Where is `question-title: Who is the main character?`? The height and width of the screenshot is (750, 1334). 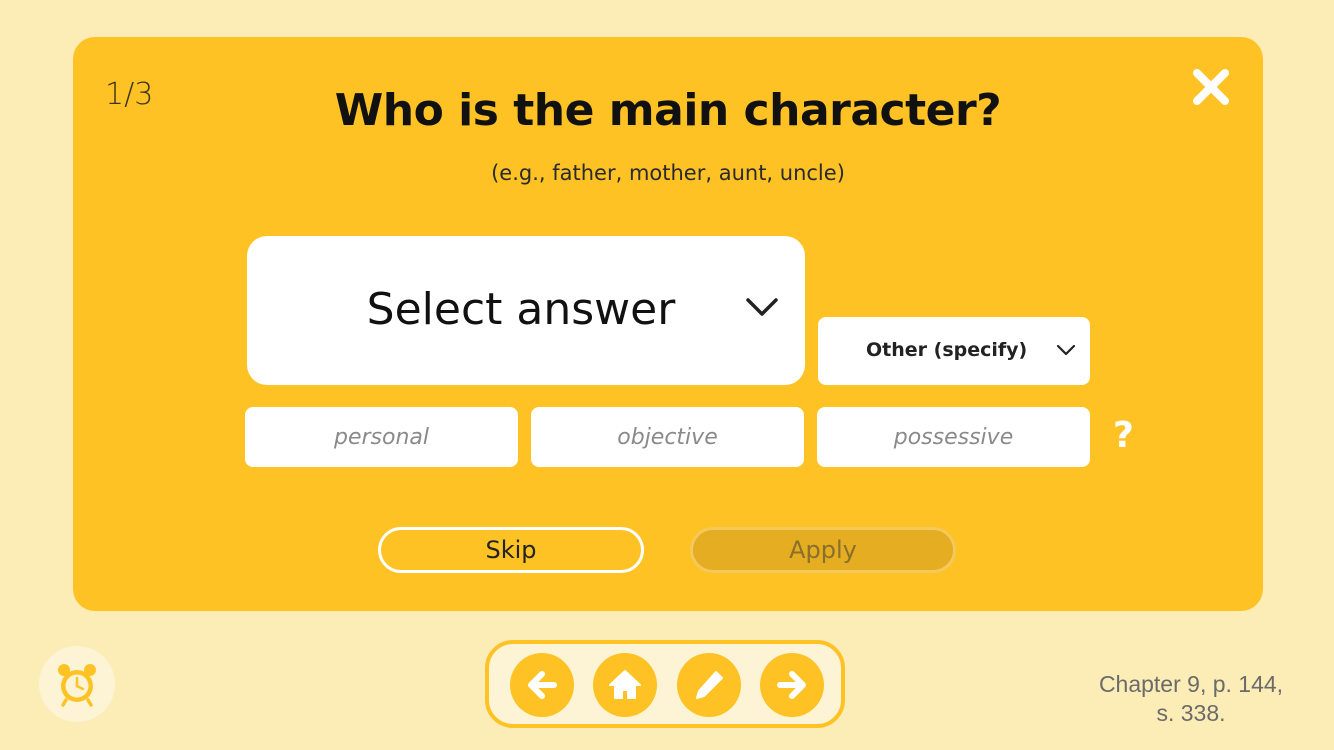
question-title: Who is the main character? is located at coordinates (668, 110).